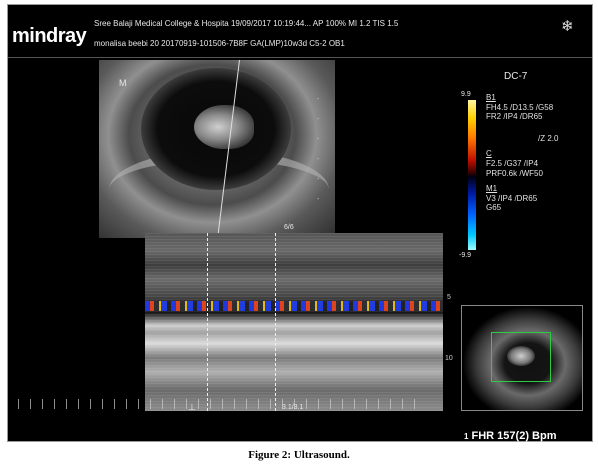 The height and width of the screenshot is (469, 598). Describe the element at coordinates (514, 117) in the screenshot. I see `b1-line-2: FR2 /IP4 /DR65` at that location.